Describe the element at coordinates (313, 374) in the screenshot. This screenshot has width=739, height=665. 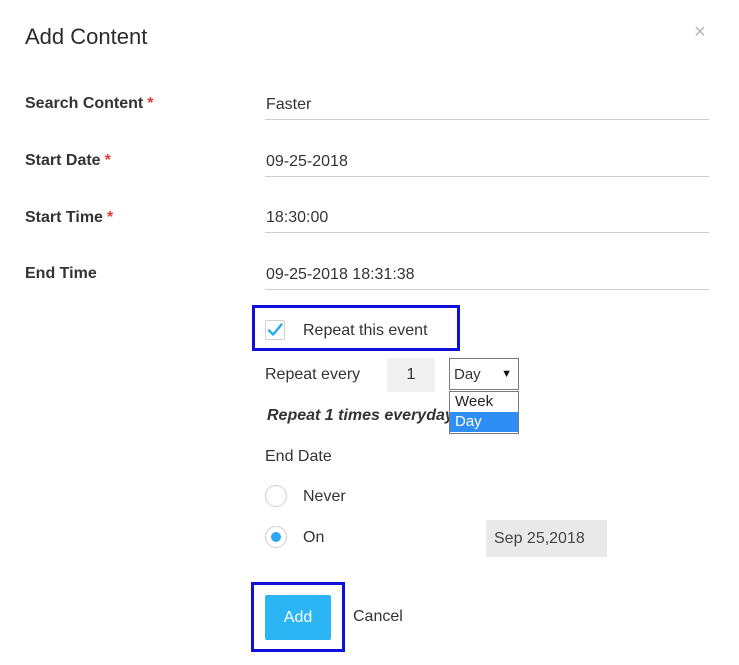
I see `repeat-every-label: Repeat every` at that location.